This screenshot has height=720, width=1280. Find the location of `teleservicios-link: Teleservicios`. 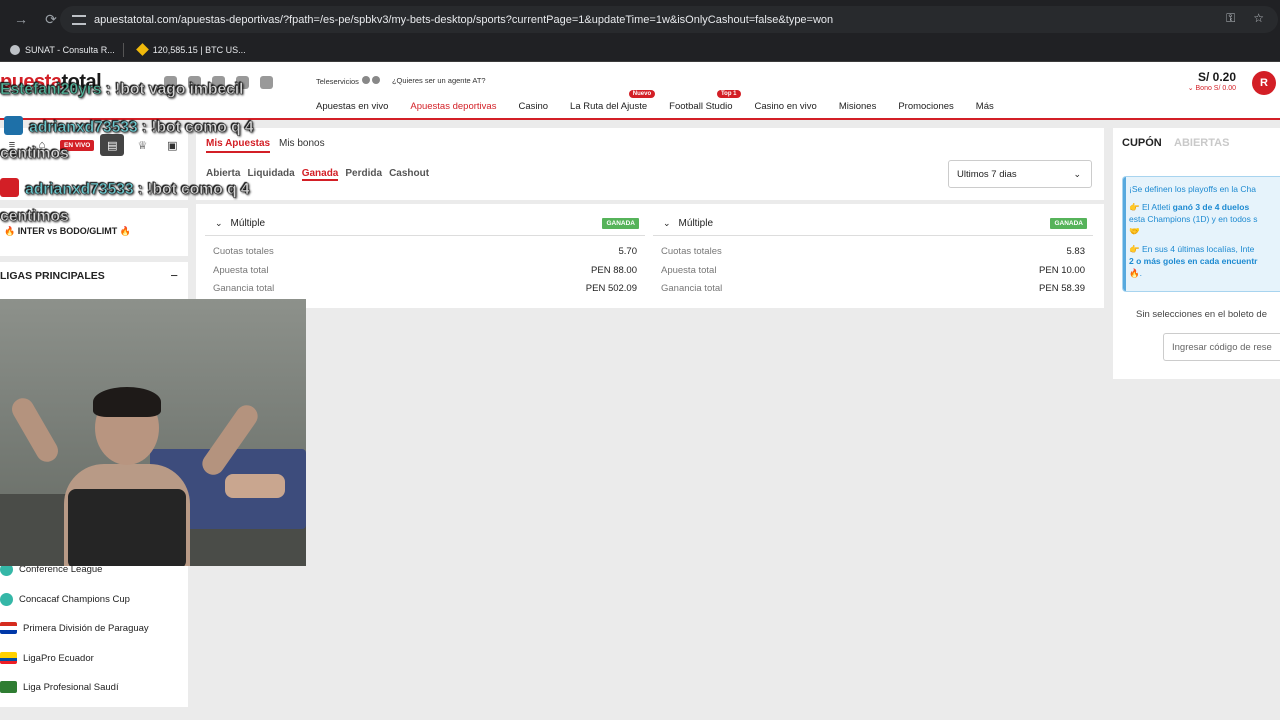

teleservicios-link: Teleservicios is located at coordinates (348, 81).